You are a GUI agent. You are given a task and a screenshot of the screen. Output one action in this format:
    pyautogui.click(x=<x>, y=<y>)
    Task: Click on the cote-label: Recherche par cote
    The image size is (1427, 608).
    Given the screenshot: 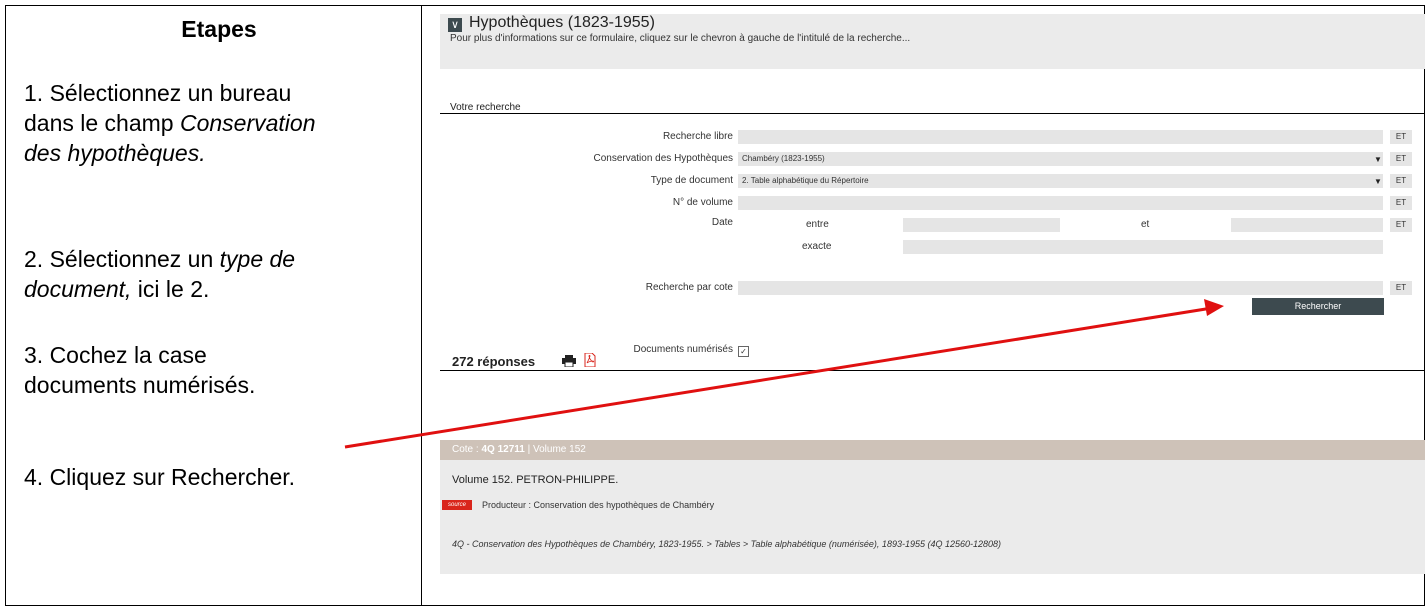 What is the action you would take?
    pyautogui.click(x=689, y=287)
    